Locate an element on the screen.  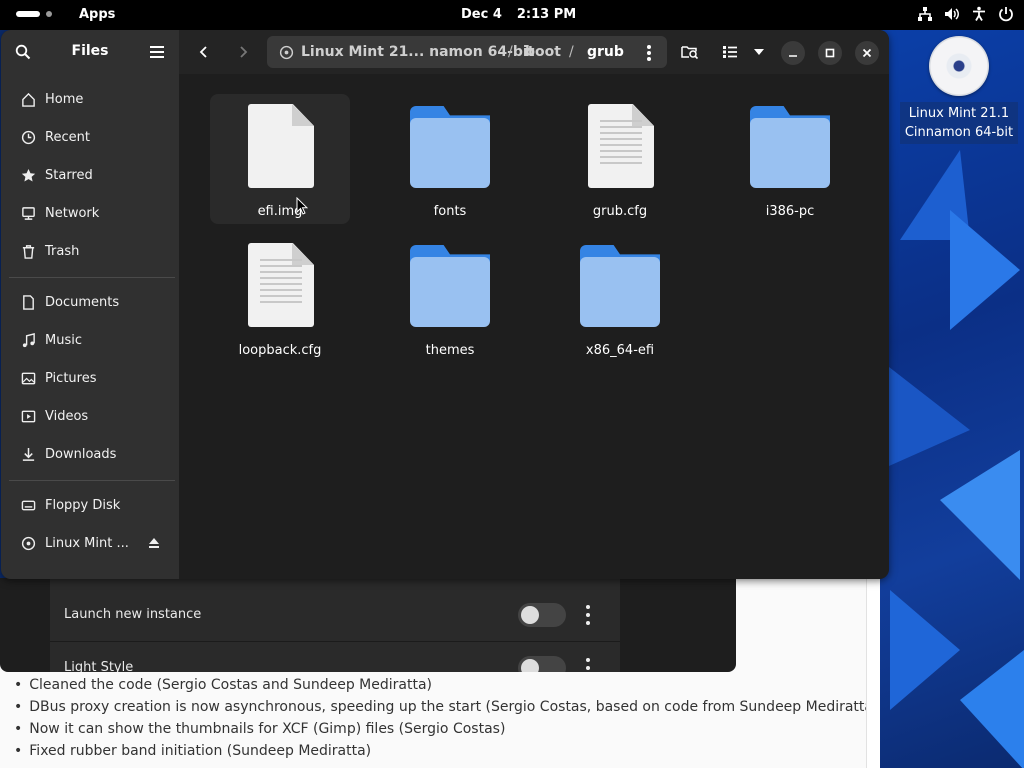
workspace-active-indicator is located at coordinates (28, 14).